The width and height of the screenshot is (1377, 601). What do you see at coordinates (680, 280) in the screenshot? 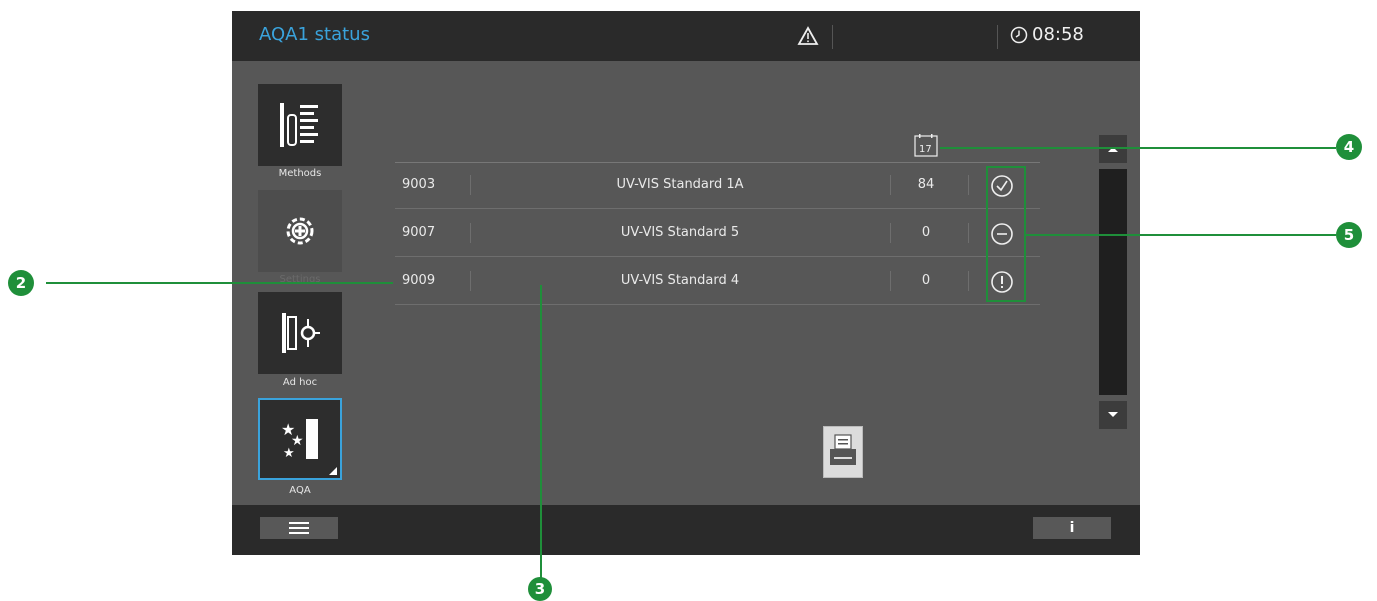
I see `row-name: UV-VIS Standard 4` at bounding box center [680, 280].